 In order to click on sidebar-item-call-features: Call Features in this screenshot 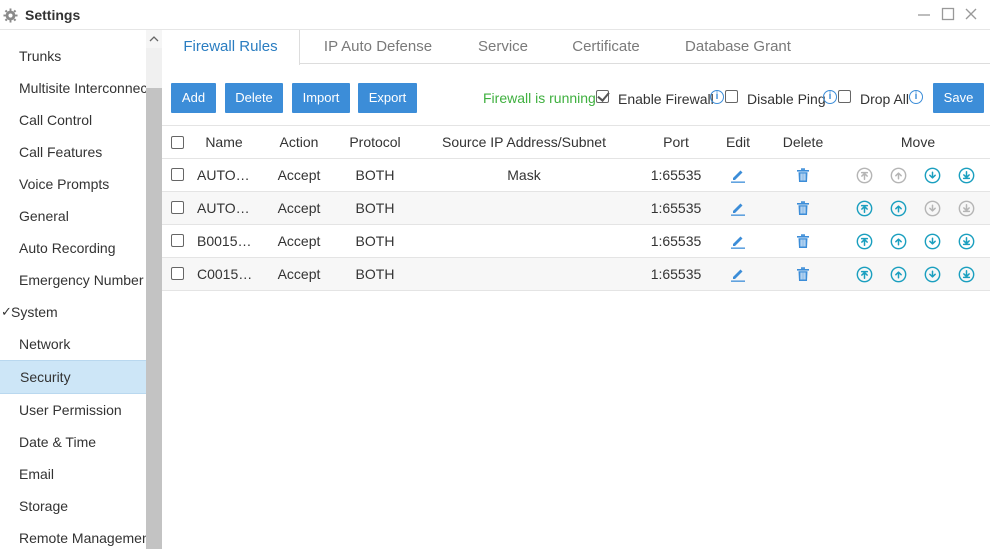, I will do `click(73, 152)`.